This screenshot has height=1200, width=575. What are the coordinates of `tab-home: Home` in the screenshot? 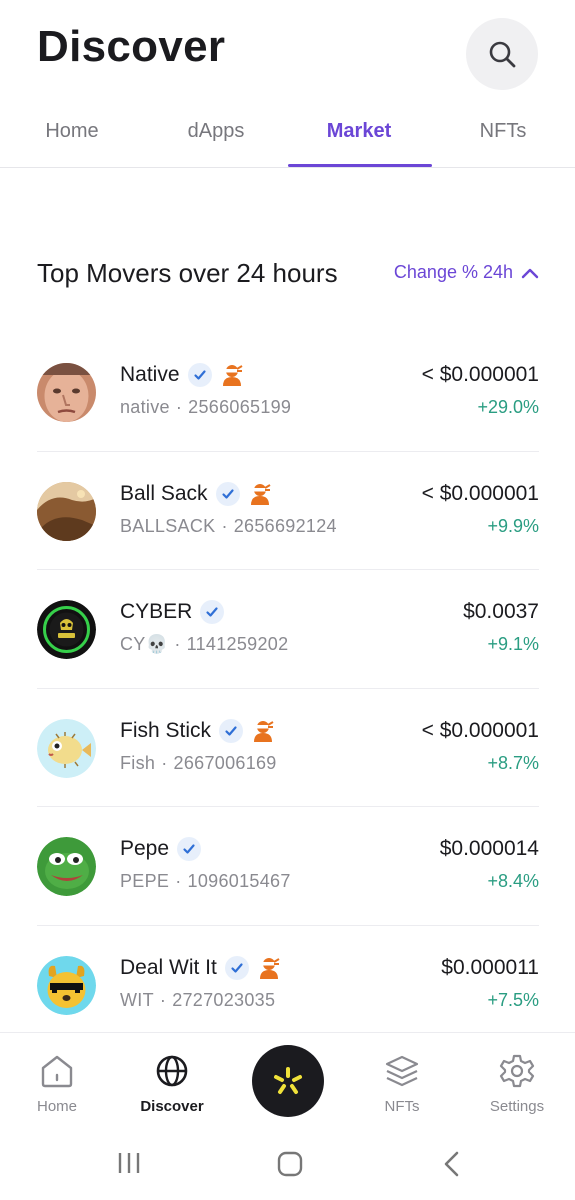 It's located at (72, 131).